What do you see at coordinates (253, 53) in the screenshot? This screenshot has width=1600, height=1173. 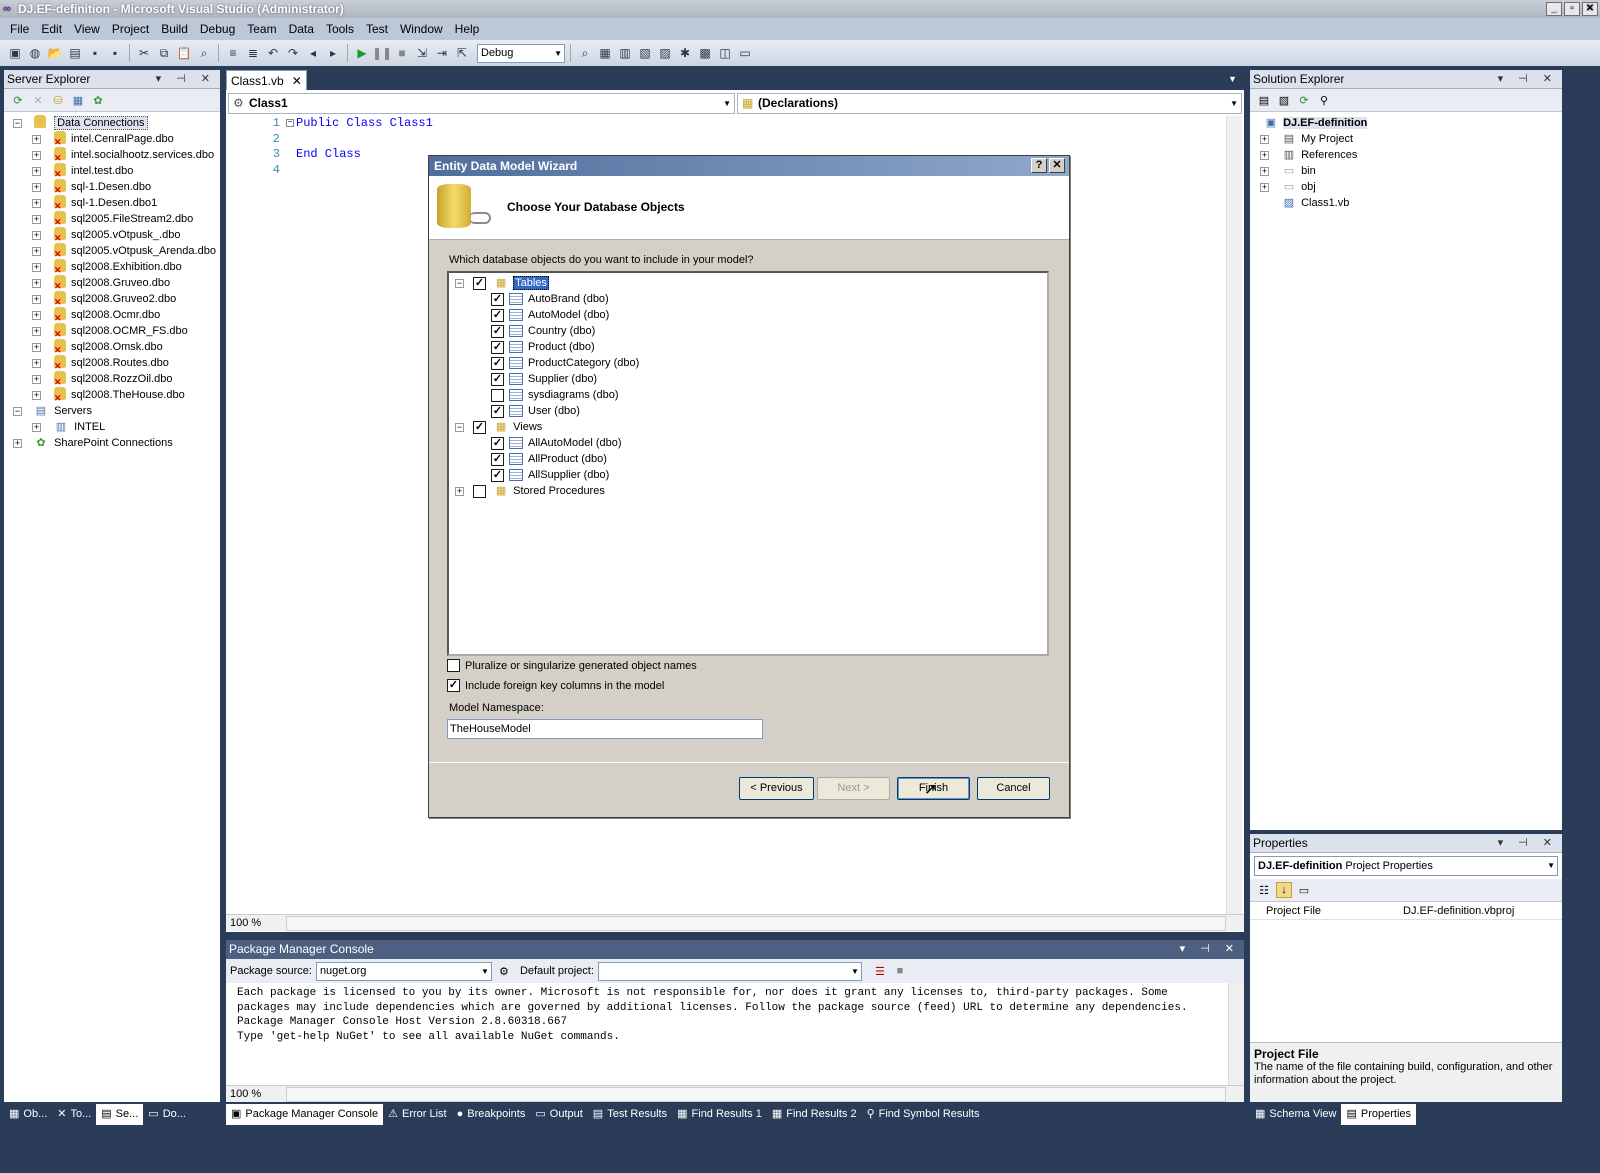 I see `uncomment-icon: ≣` at bounding box center [253, 53].